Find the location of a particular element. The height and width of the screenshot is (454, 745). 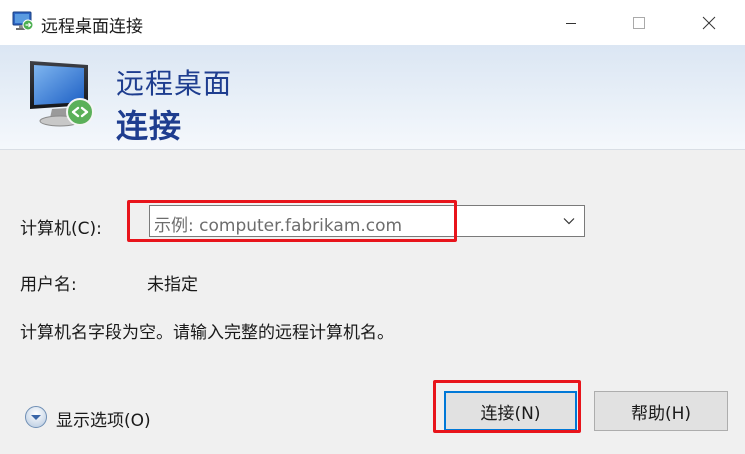

maximize-button is located at coordinates (639, 22).